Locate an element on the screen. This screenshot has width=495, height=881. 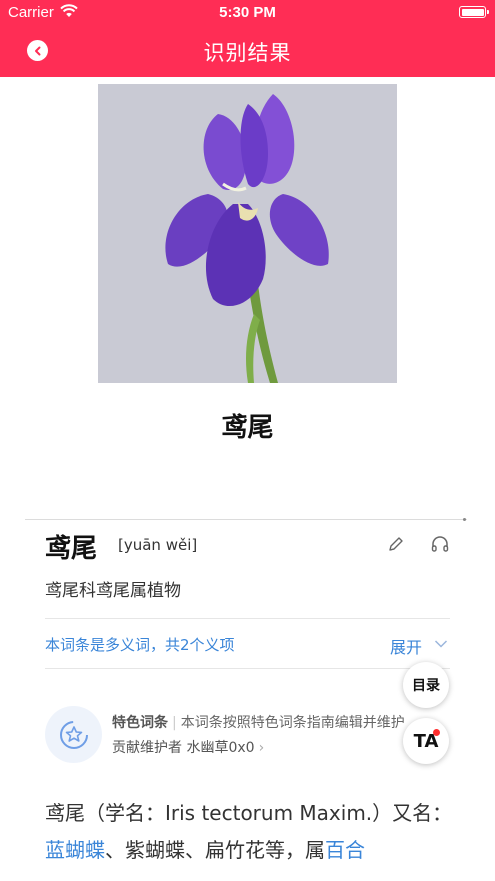
body-text: 鸢尾（学名：Iris tectorum Maxim.）又名： is located at coordinates (249, 813).